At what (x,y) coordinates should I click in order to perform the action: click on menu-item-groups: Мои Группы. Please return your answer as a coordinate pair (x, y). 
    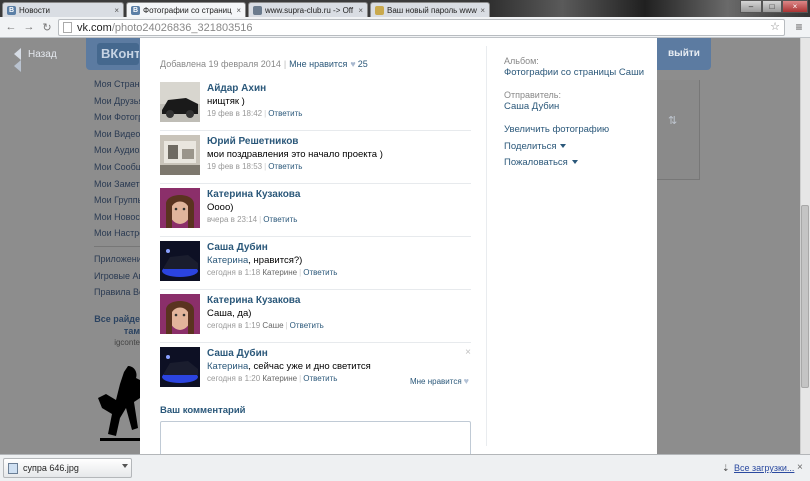
    Looking at the image, I should click on (117, 200).